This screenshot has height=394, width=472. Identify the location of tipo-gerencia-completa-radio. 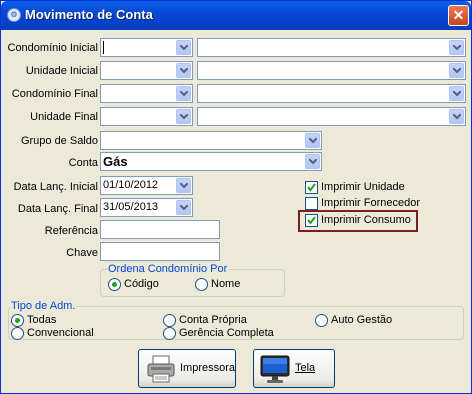
(169, 333).